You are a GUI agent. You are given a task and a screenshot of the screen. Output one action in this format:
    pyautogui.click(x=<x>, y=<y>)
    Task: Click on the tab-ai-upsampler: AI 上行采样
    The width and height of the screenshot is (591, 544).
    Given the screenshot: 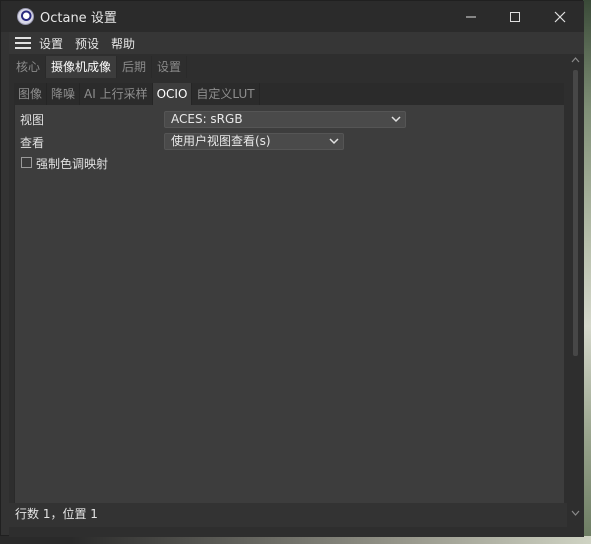 What is the action you would take?
    pyautogui.click(x=116, y=94)
    